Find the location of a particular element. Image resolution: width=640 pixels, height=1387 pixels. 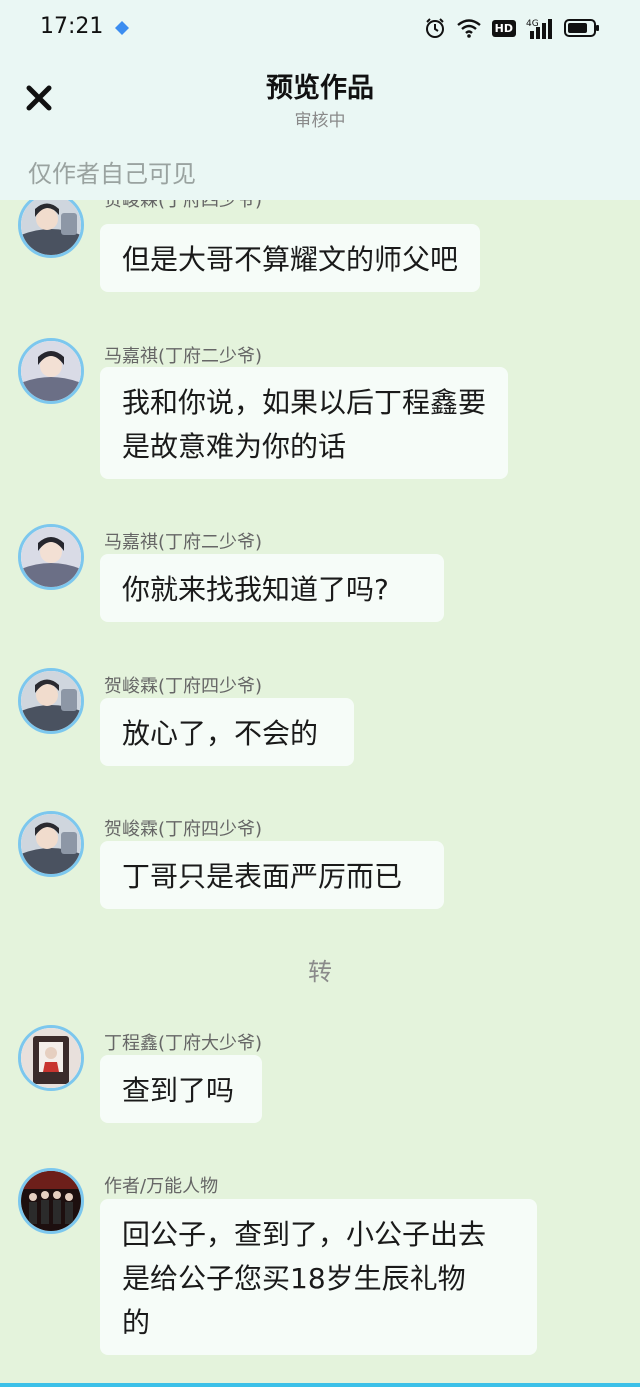

group-avatar-author is located at coordinates (51, 1201).